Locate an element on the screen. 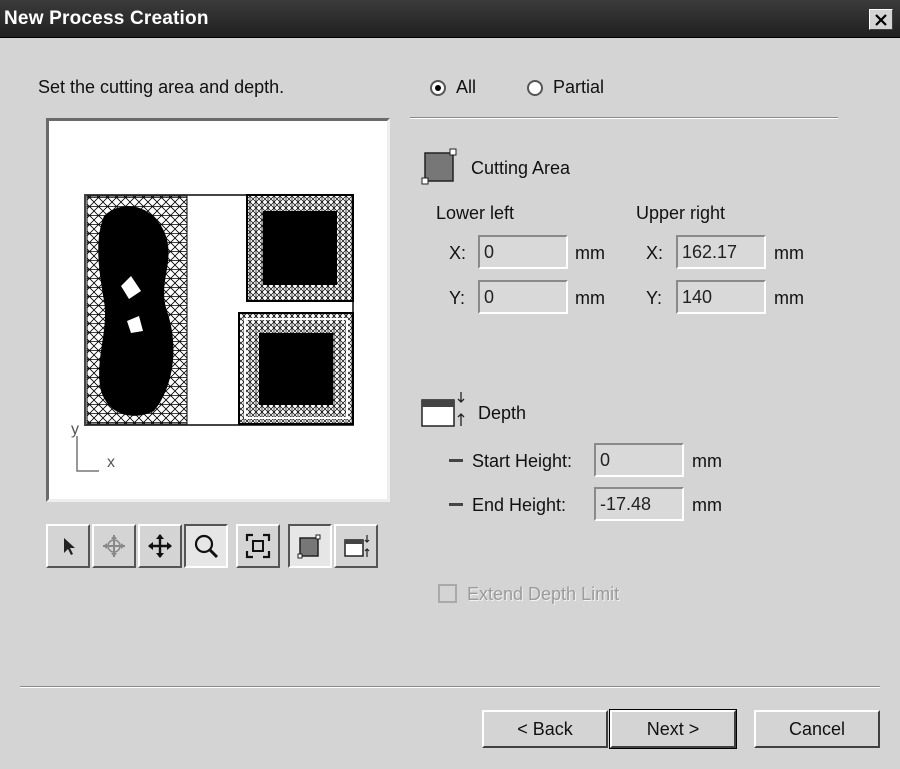 This screenshot has height=769, width=900. end-height-bullet is located at coordinates (456, 504).